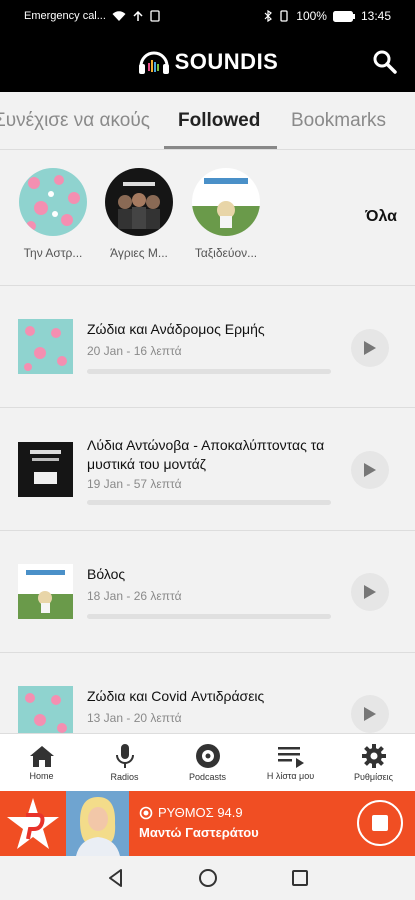  I want to click on gear-icon, so click(373, 756).